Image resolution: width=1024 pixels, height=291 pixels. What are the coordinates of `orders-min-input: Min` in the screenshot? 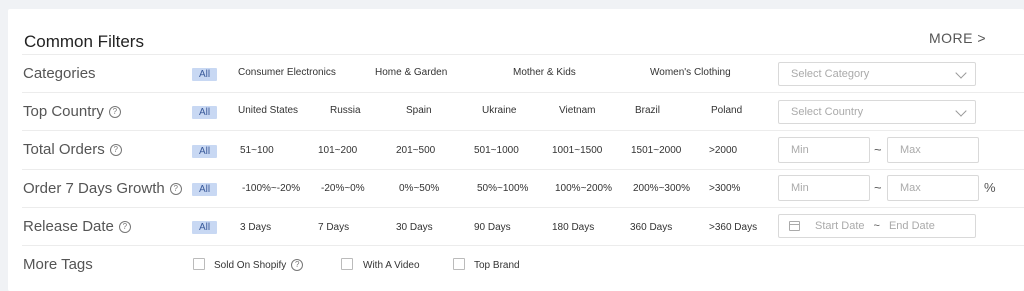 It's located at (824, 150).